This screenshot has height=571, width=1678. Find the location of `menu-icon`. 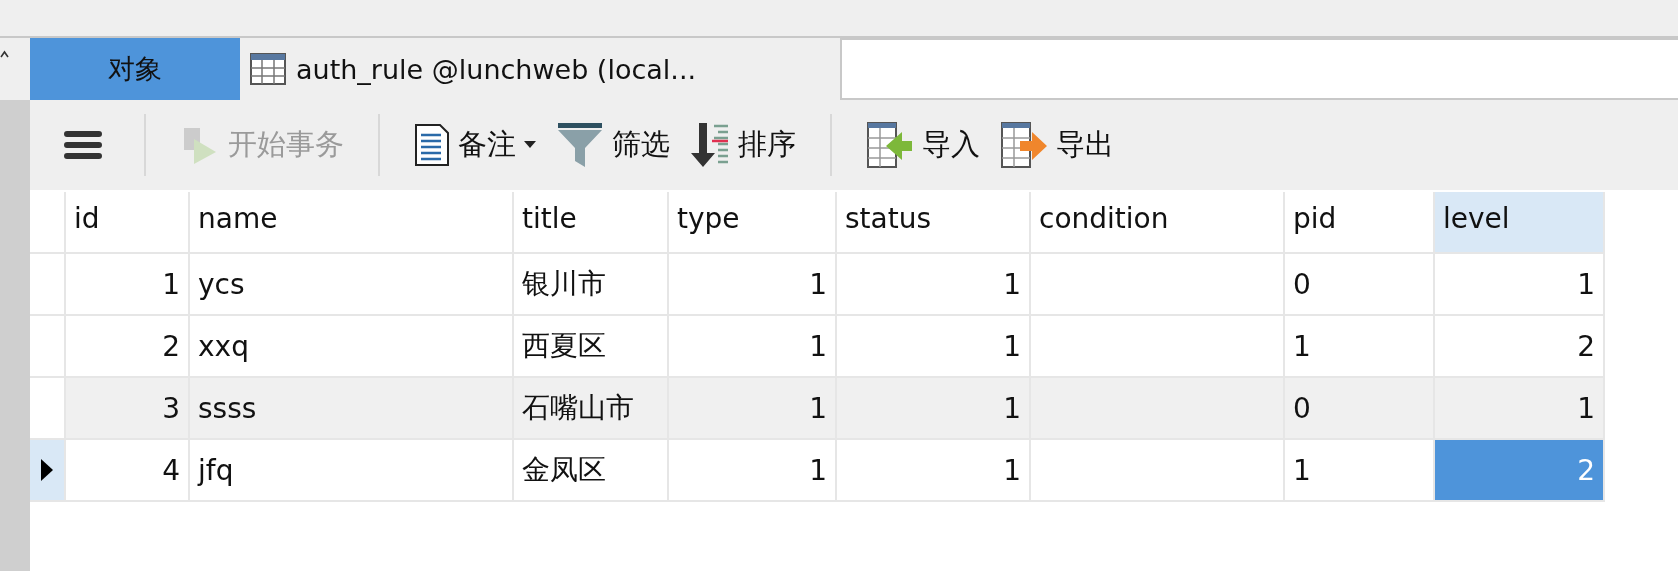

menu-icon is located at coordinates (83, 145).